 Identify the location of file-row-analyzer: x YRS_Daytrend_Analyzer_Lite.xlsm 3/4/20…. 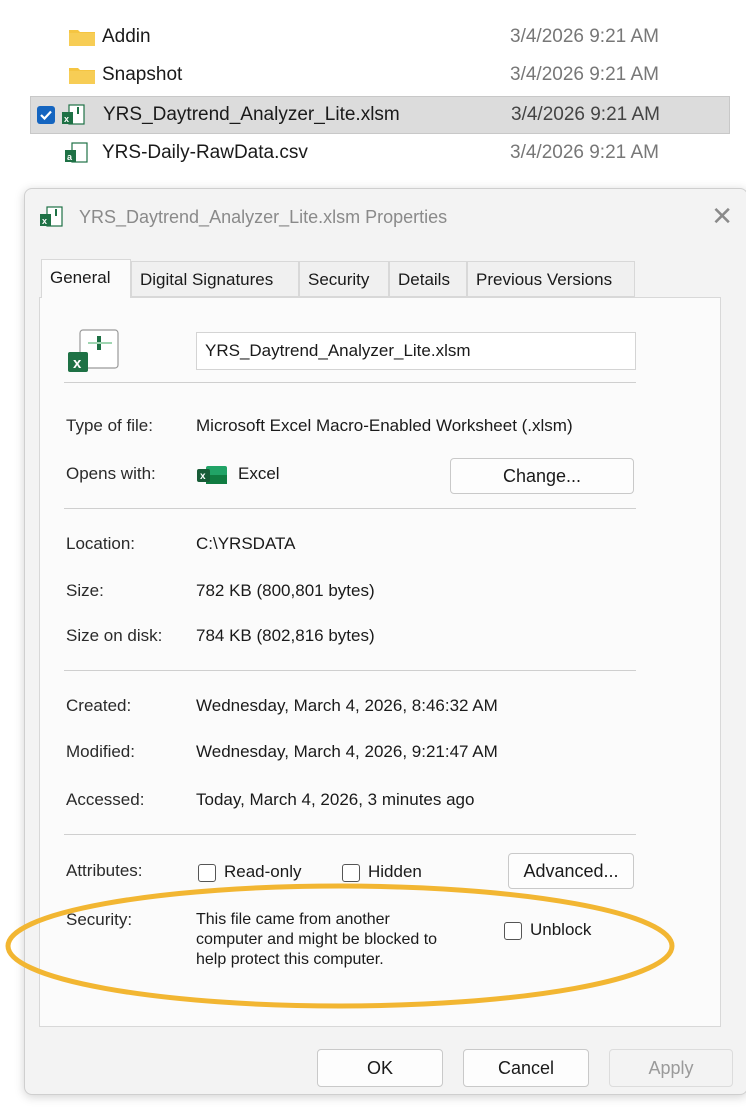
(380, 115).